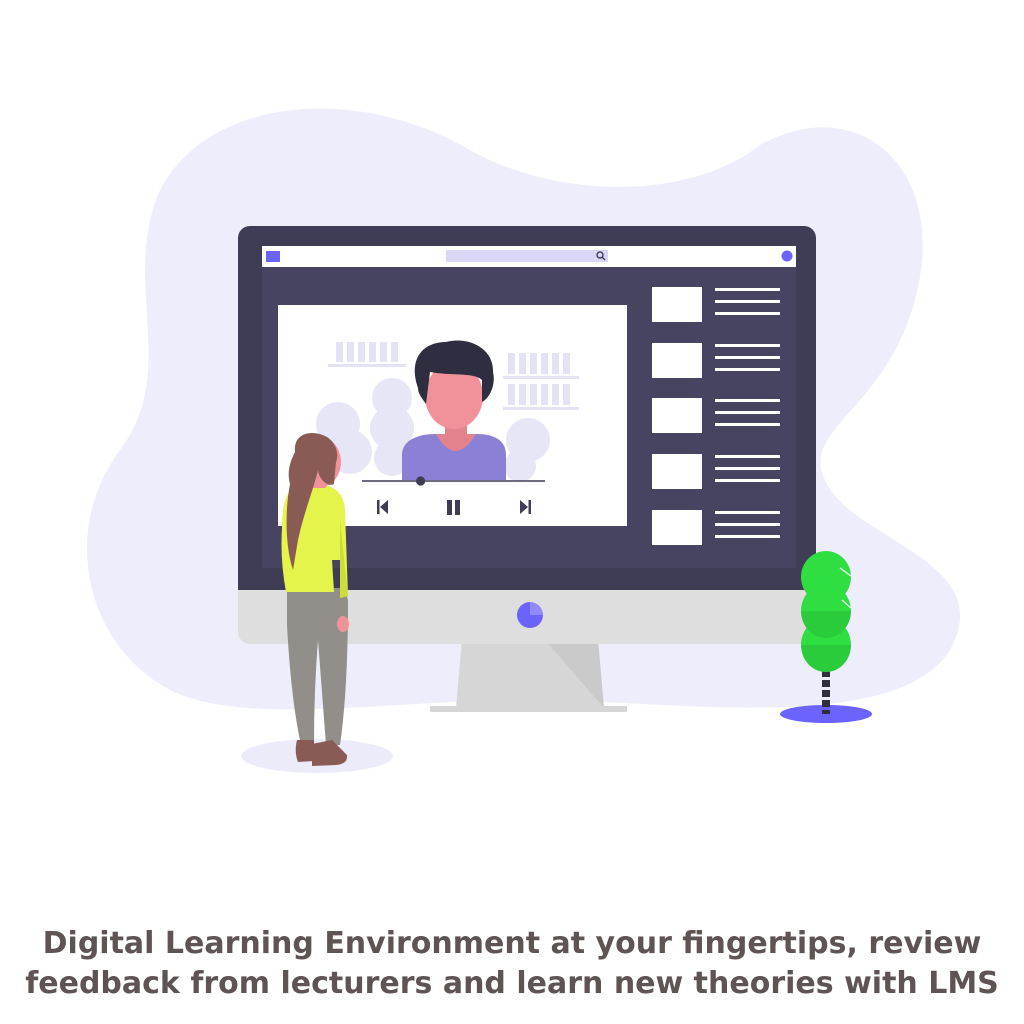  What do you see at coordinates (273, 256) in the screenshot?
I see `menu-icon` at bounding box center [273, 256].